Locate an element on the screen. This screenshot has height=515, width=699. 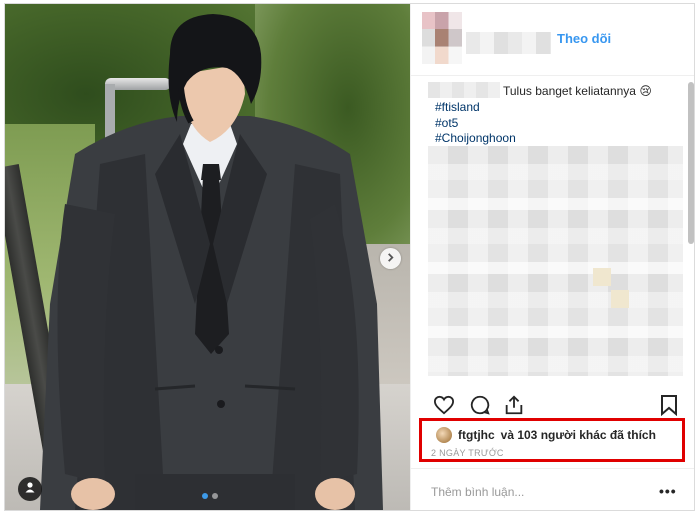
comments-scrollbar is located at coordinates (691, 163).